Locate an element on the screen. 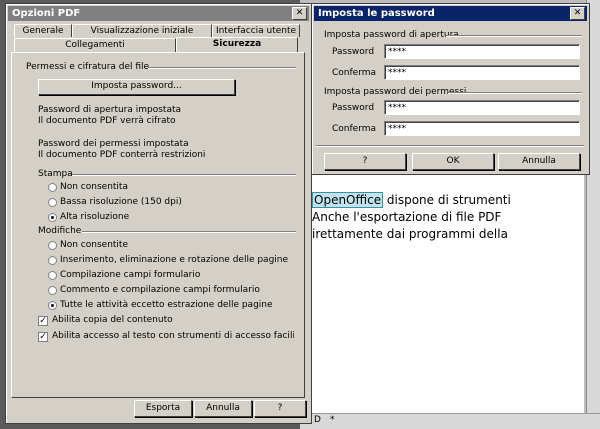  perm-password-label: Password is located at coordinates (353, 108).